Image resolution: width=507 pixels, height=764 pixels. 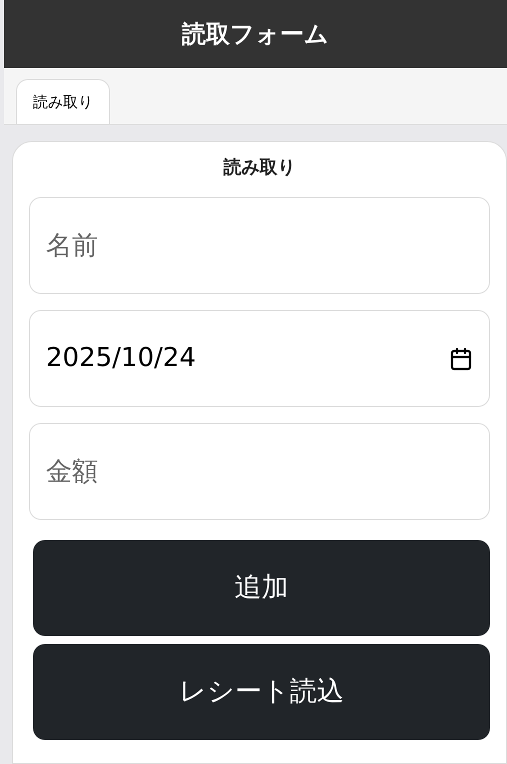 What do you see at coordinates (259, 168) in the screenshot?
I see `form-title: 読み取り` at bounding box center [259, 168].